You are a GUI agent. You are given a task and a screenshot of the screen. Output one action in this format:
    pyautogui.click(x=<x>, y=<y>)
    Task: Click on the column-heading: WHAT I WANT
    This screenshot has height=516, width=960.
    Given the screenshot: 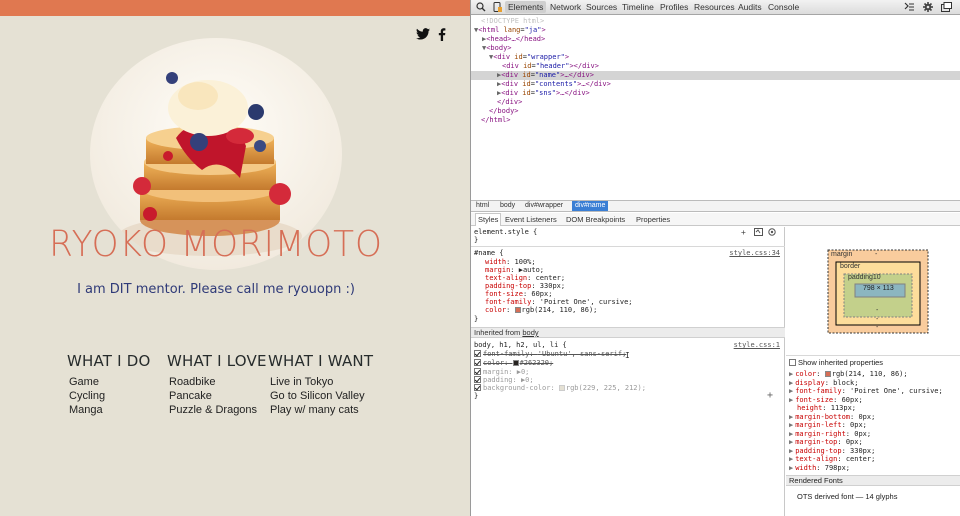 What is the action you would take?
    pyautogui.click(x=321, y=361)
    